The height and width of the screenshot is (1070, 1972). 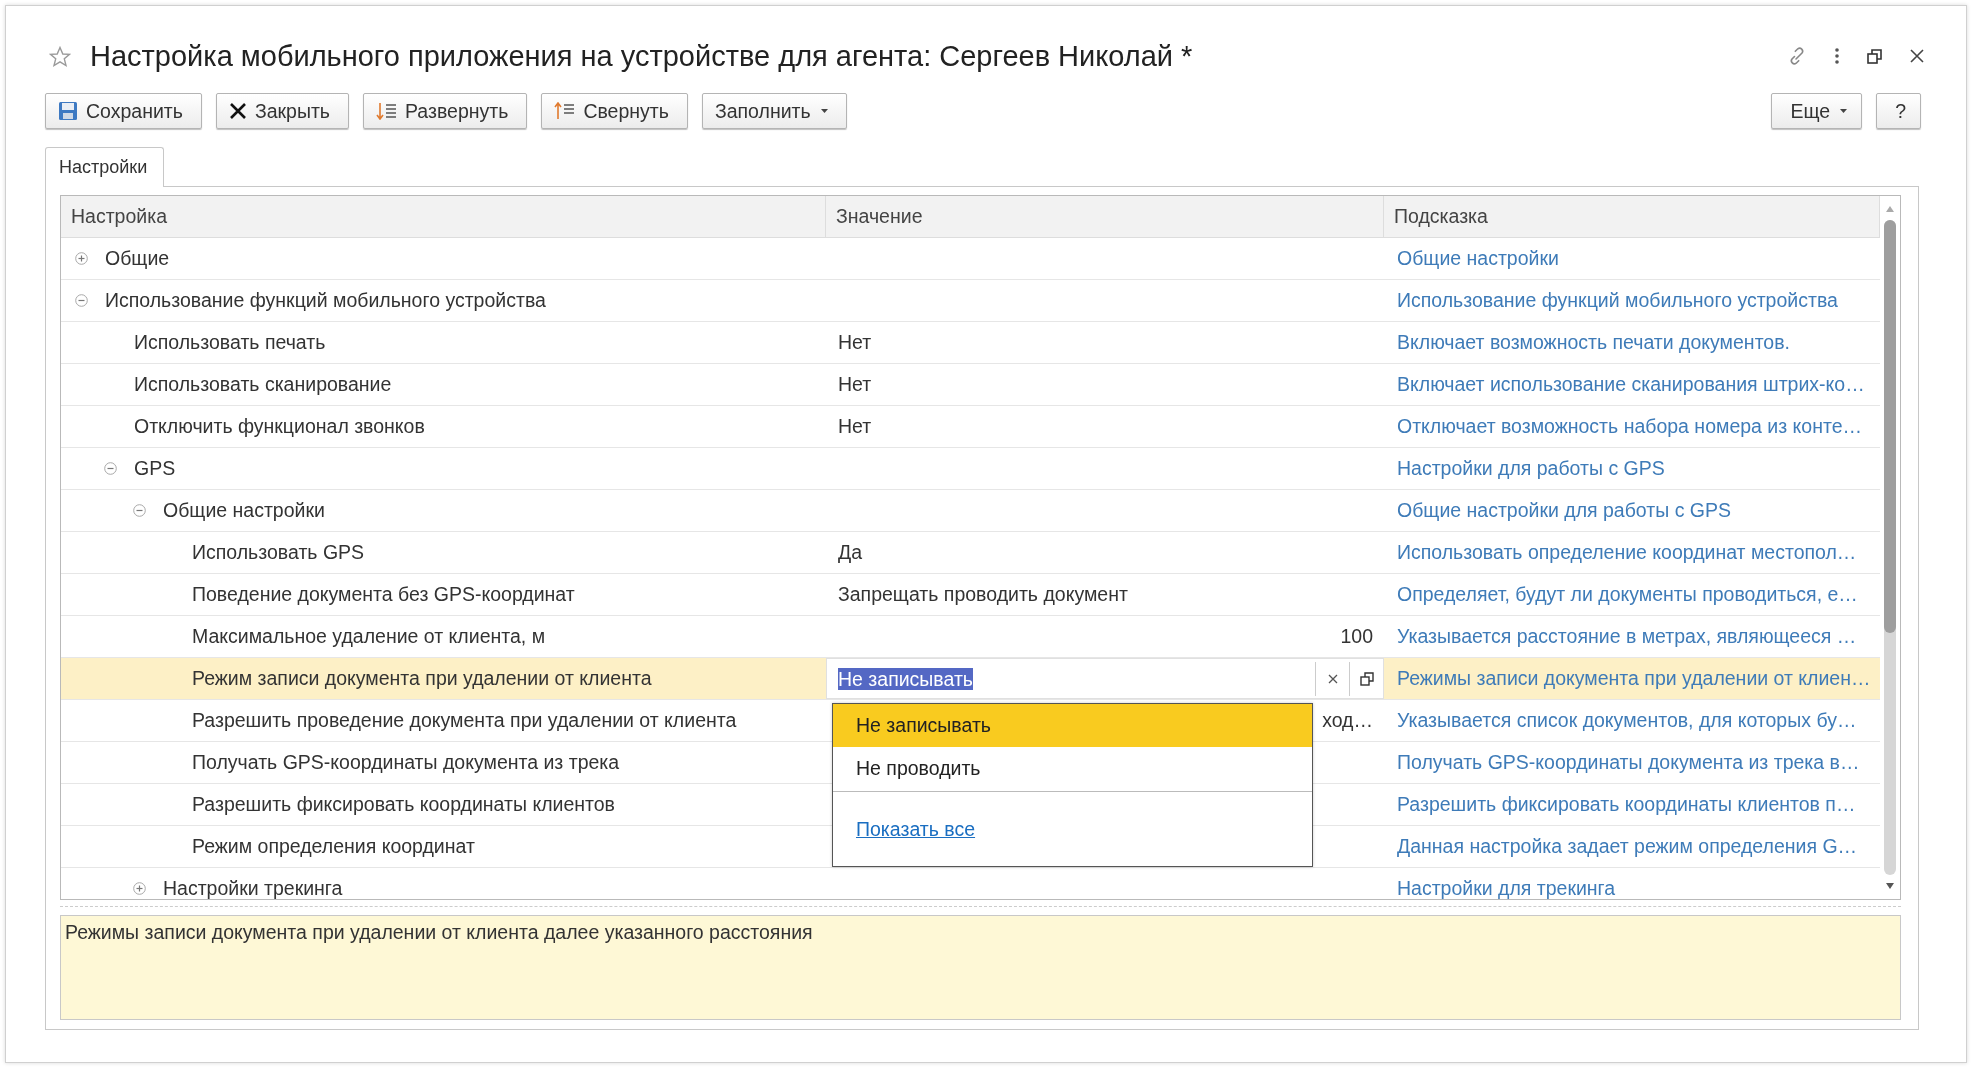 What do you see at coordinates (443, 468) in the screenshot?
I see `table-cell: GPS` at bounding box center [443, 468].